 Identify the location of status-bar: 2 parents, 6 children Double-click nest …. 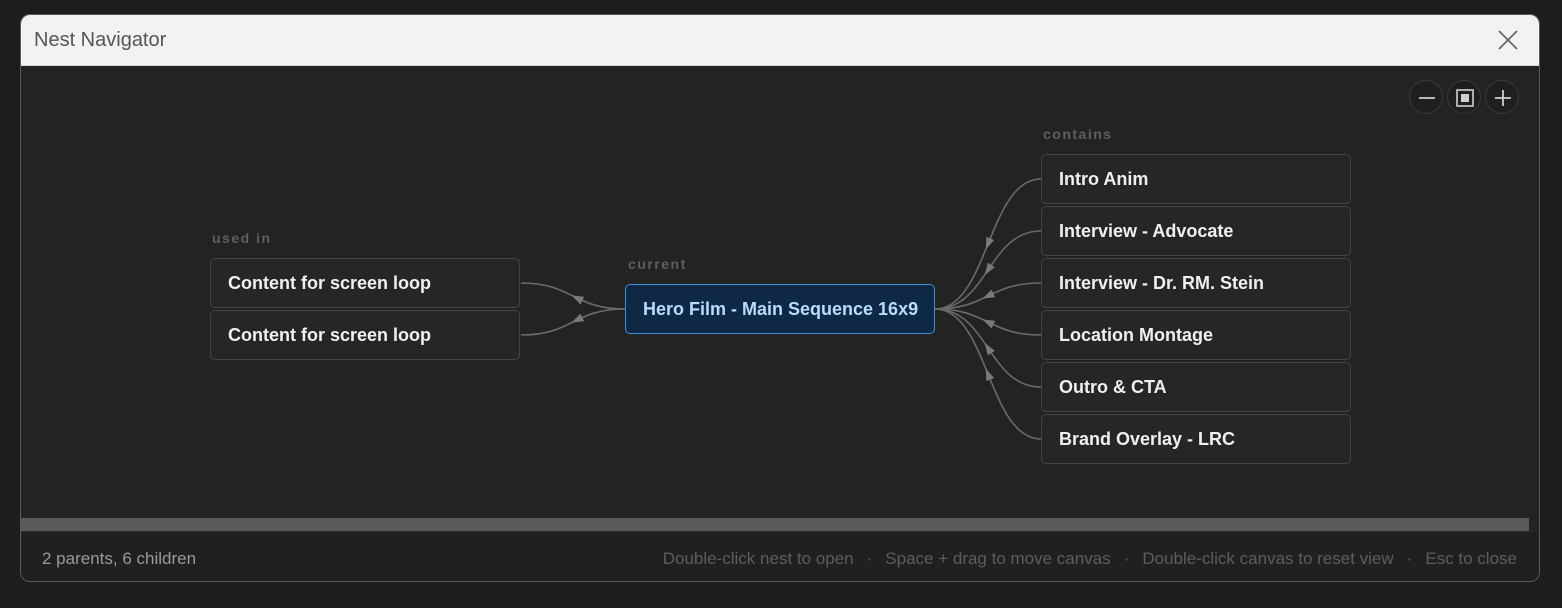
(780, 556).